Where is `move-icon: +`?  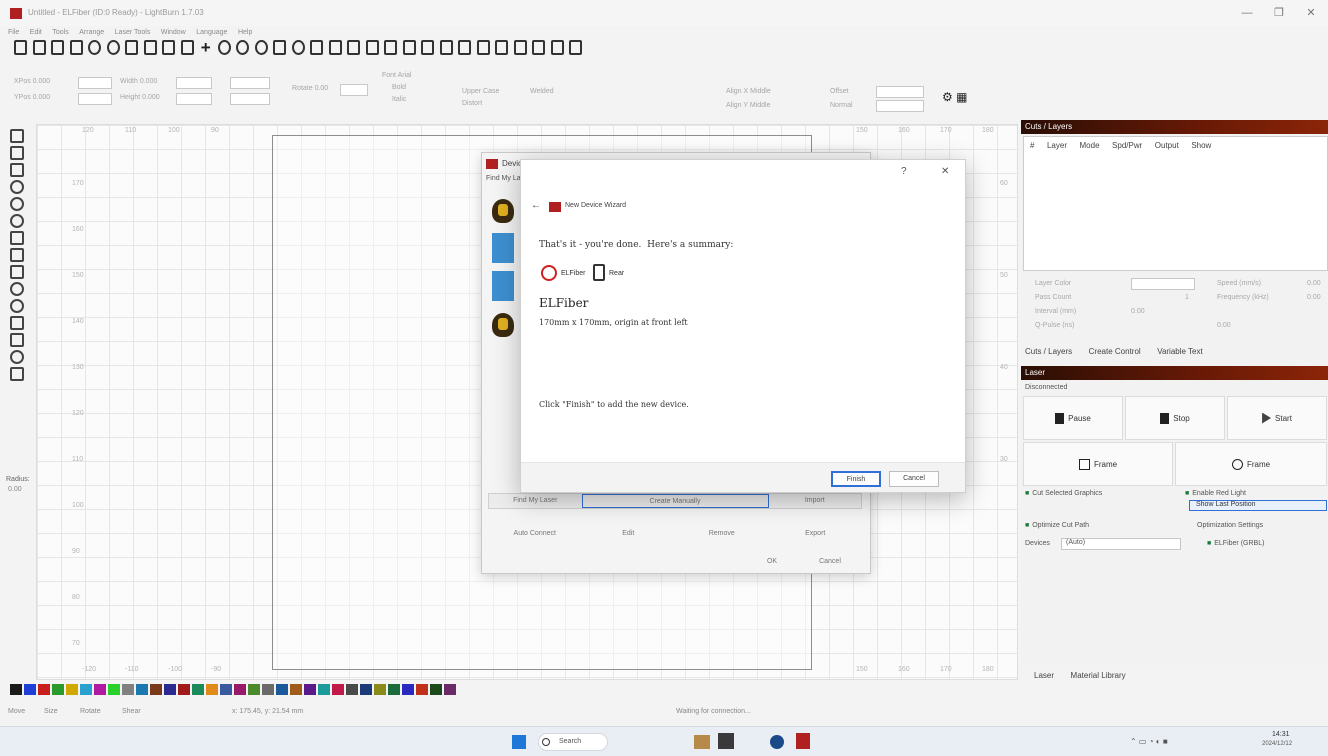
move-icon: + is located at coordinates (205, 47).